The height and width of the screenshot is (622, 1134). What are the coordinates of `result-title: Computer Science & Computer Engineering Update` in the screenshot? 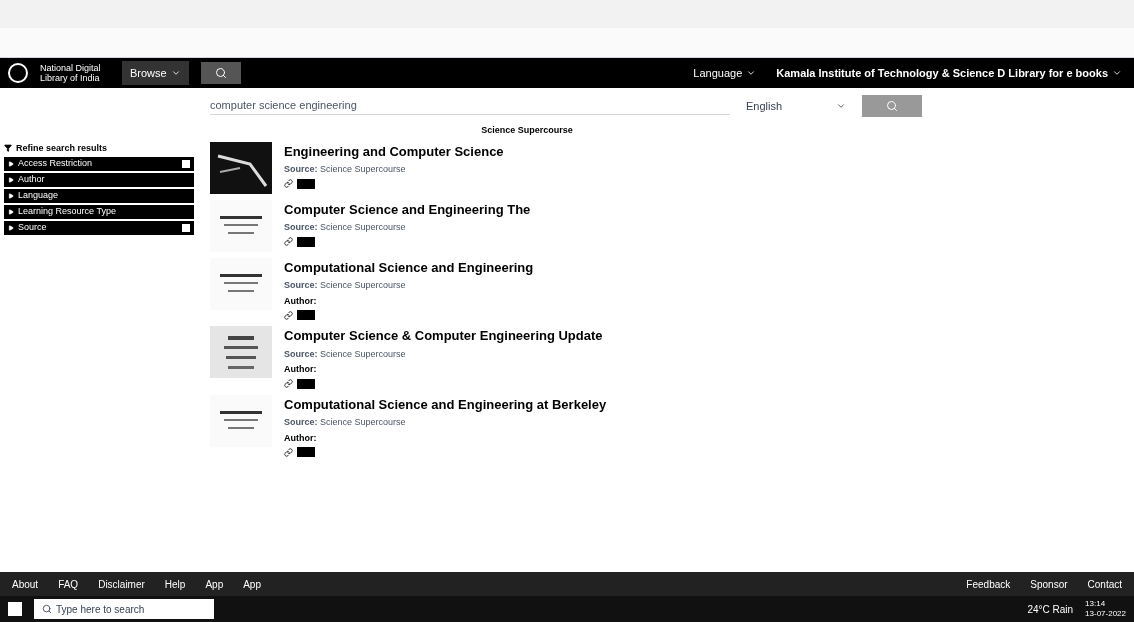 It's located at (443, 336).